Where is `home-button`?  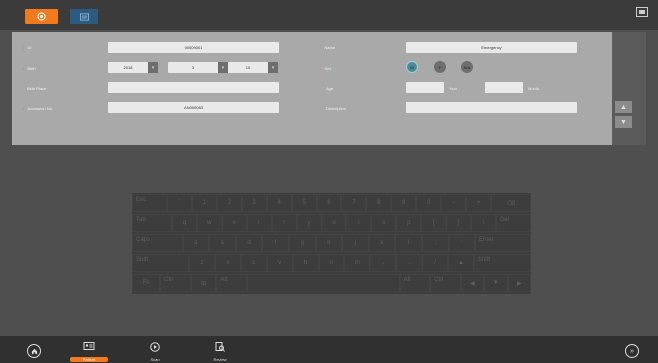 home-button is located at coordinates (34, 351).